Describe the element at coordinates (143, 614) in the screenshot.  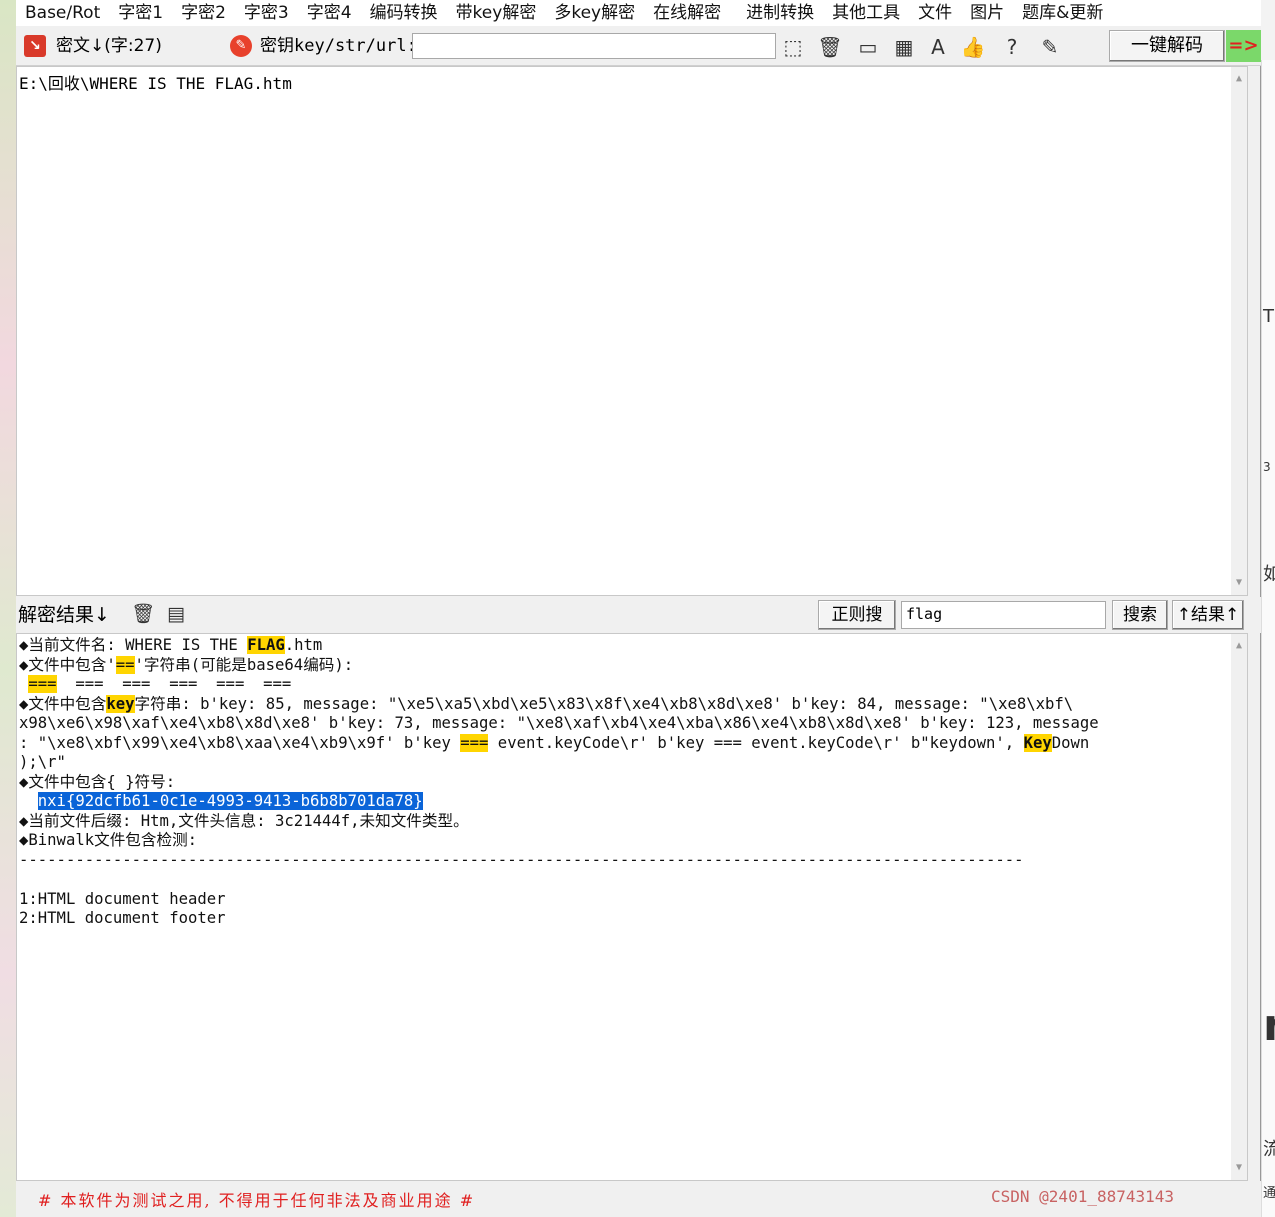
I see `clear-result-icon: 🗑` at that location.